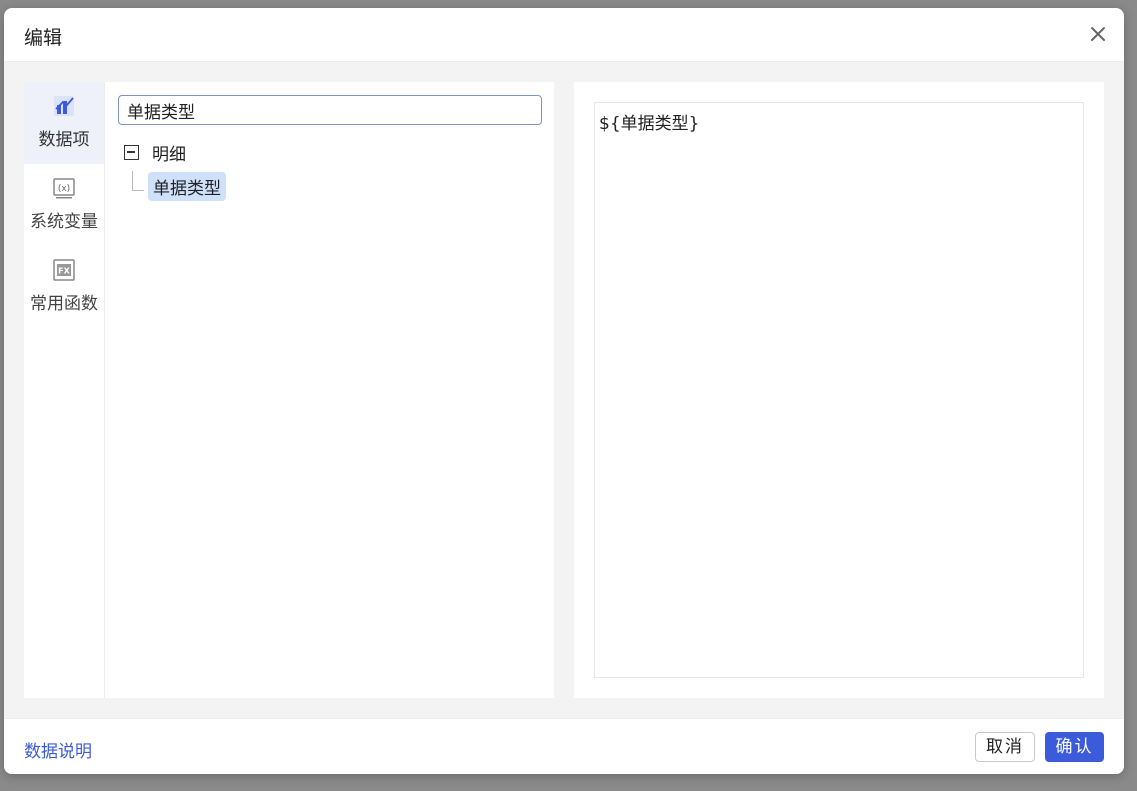 The width and height of the screenshot is (1137, 791). I want to click on side-nav: 数据项 (x) 系统变量 FX 常用函数, so click(64, 390).